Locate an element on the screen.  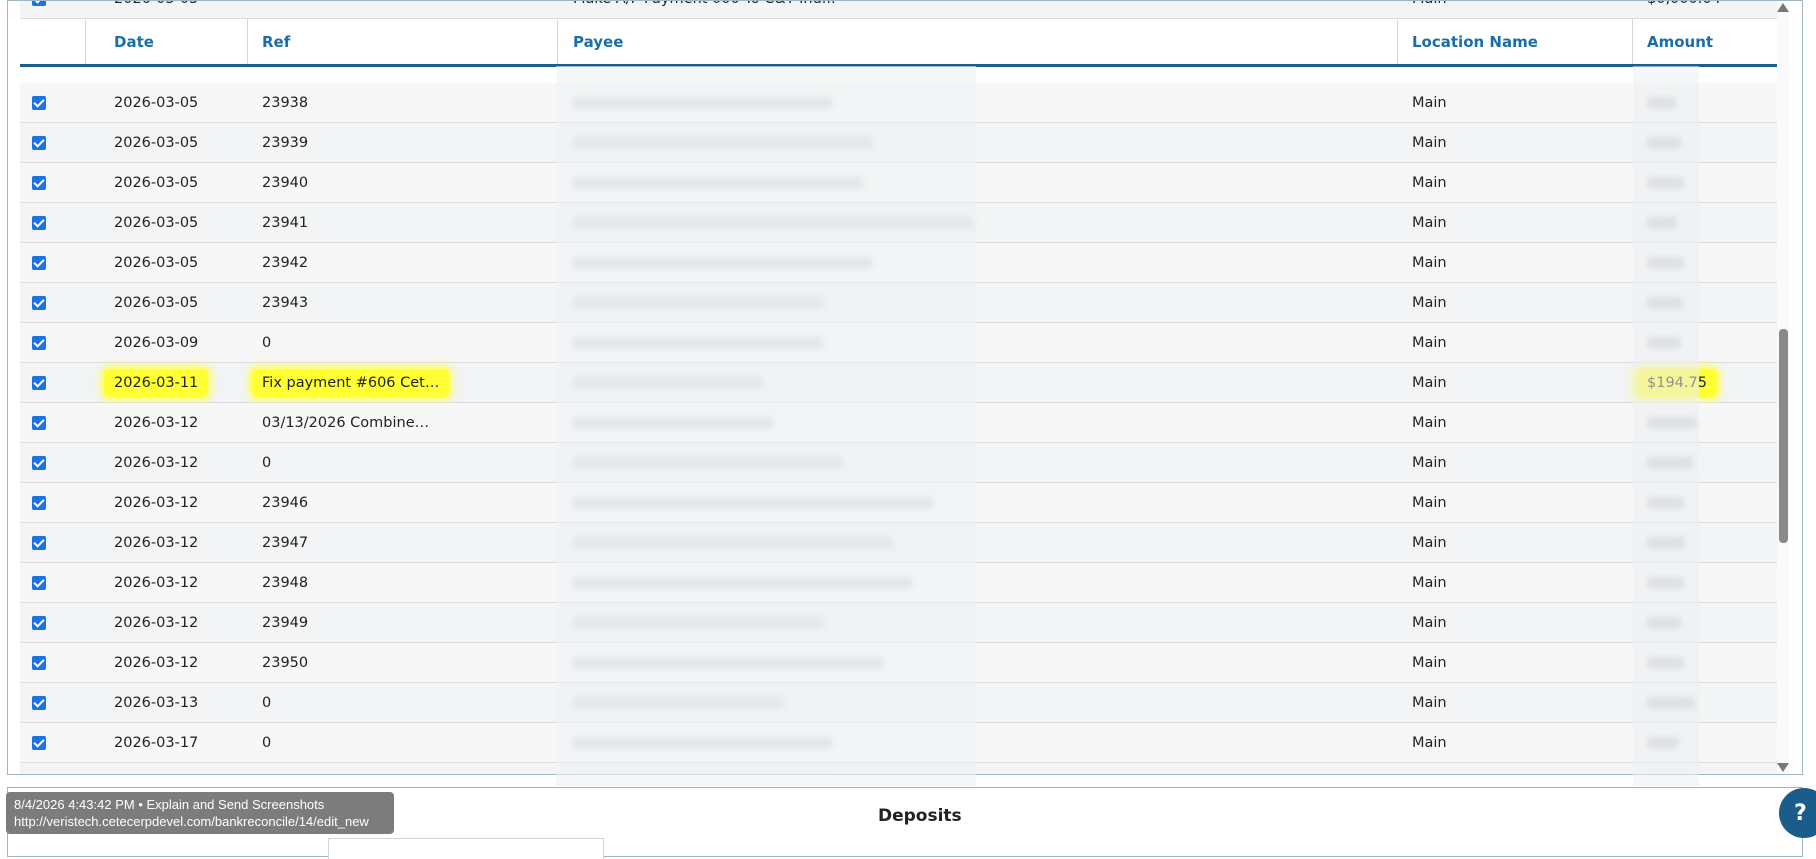
redacted-amount is located at coordinates (1666, 542).